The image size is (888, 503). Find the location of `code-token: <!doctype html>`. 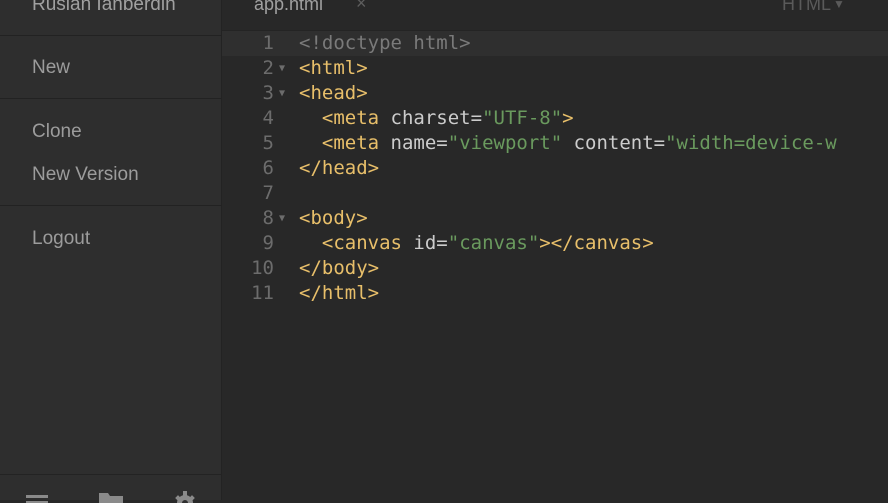

code-token: <!doctype html> is located at coordinates (385, 43).